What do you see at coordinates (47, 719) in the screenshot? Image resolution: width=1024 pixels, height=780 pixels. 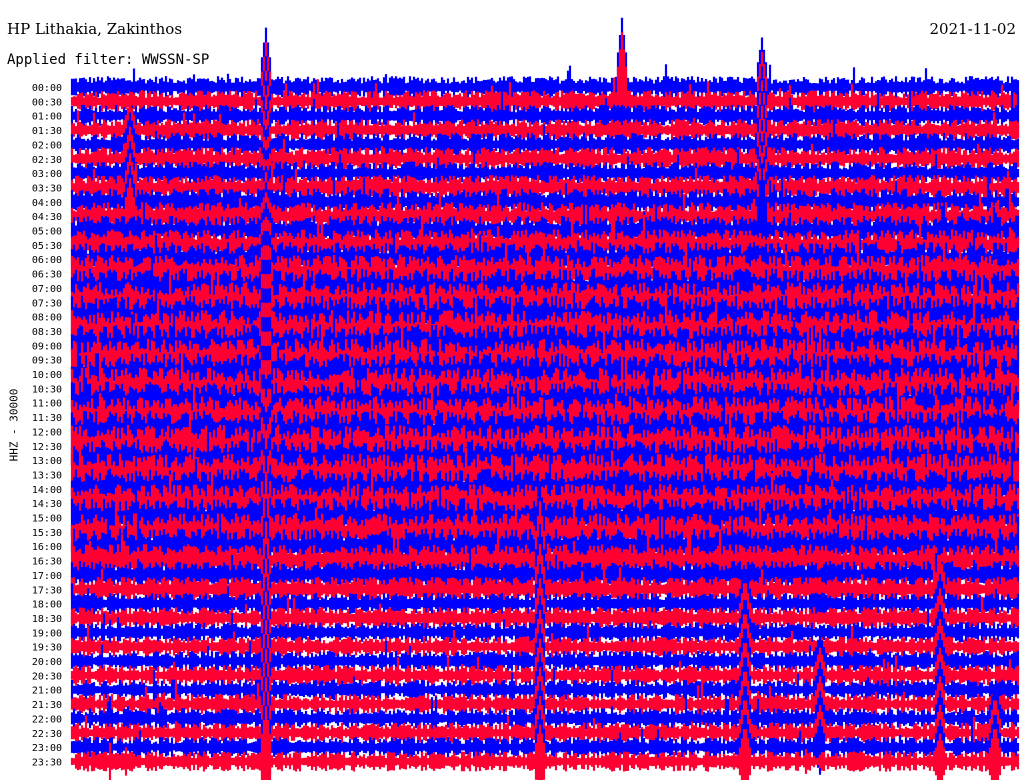 I see `time-label-2200: 22:00` at bounding box center [47, 719].